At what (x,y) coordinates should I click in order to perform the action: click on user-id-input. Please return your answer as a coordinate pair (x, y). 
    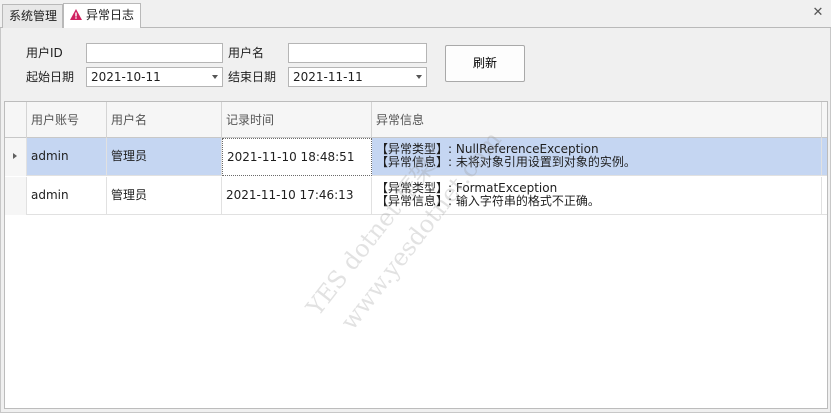
    Looking at the image, I should click on (154, 53).